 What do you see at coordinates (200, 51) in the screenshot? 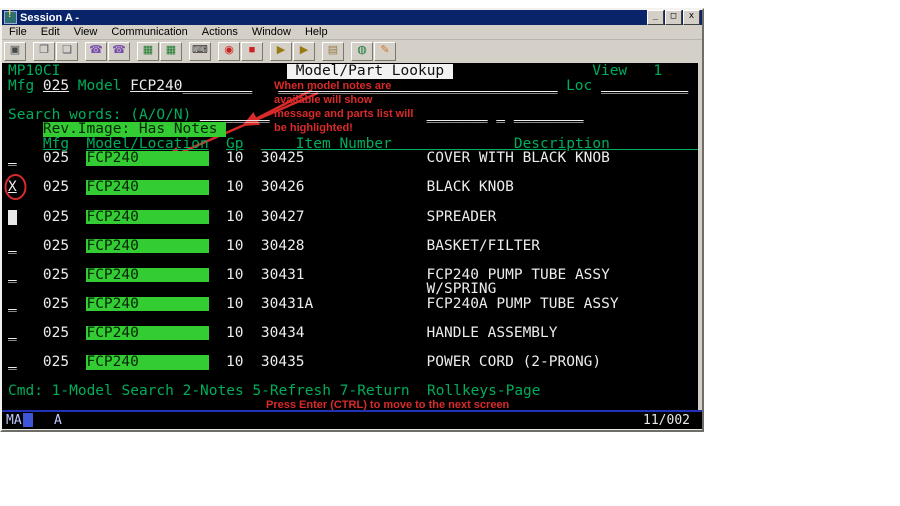
I see `keyboard-setup-icon: ⌨` at bounding box center [200, 51].